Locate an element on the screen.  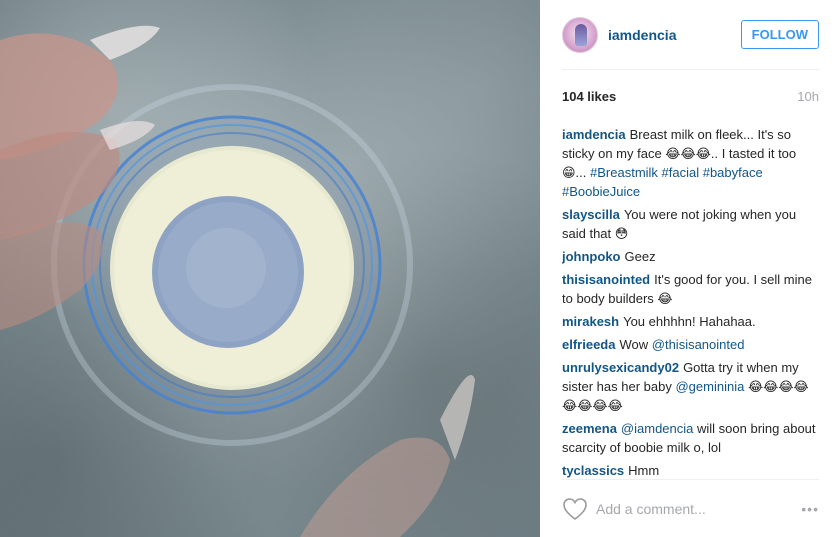
likes-count: 104 likes is located at coordinates (589, 96).